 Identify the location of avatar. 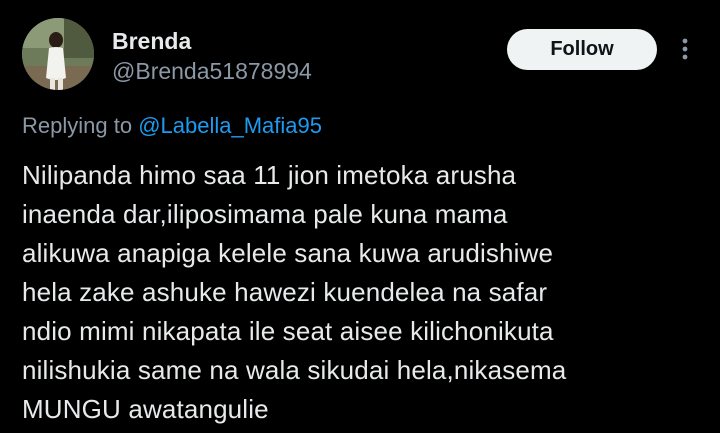
(58, 54).